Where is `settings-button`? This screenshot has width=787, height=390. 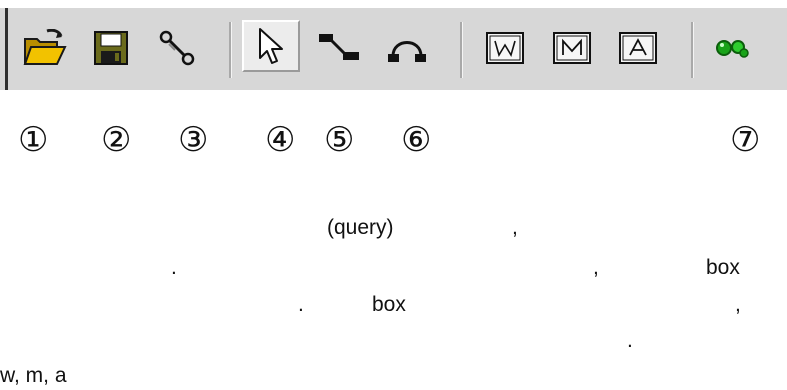
settings-button is located at coordinates (177, 48).